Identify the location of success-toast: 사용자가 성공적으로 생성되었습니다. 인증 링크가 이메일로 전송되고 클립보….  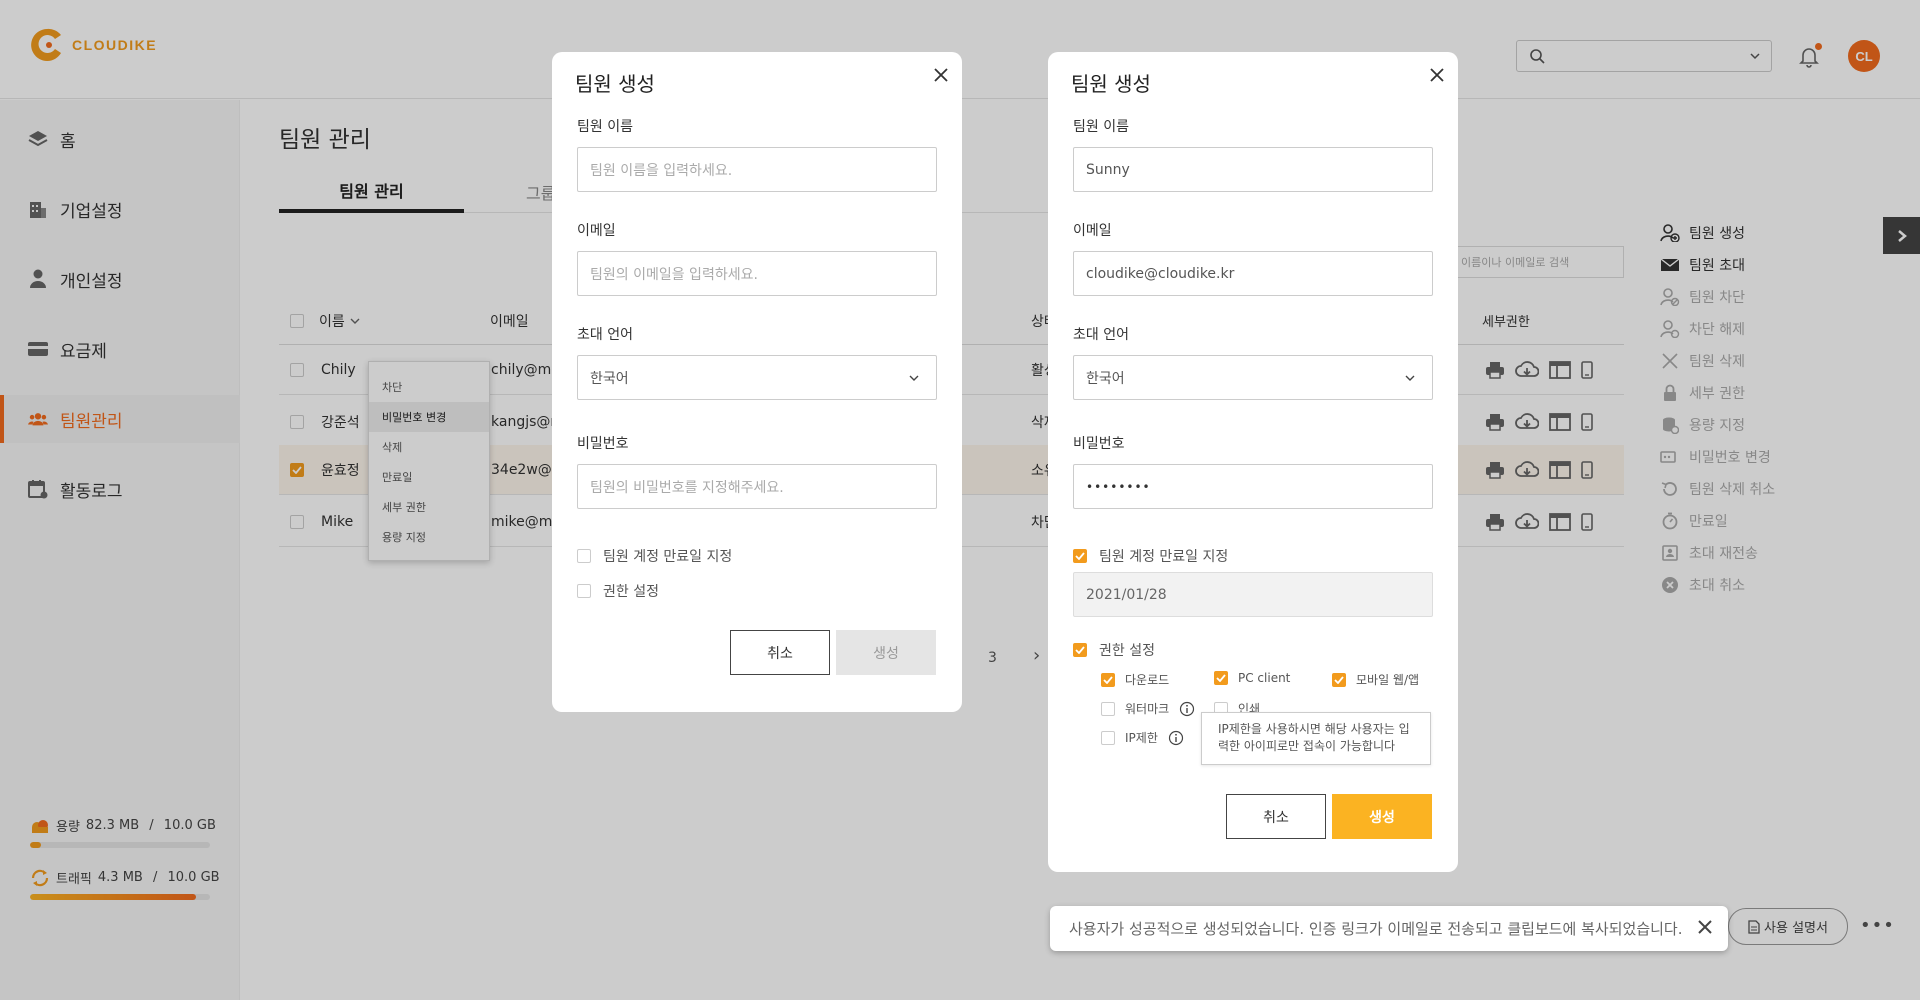
(1389, 928).